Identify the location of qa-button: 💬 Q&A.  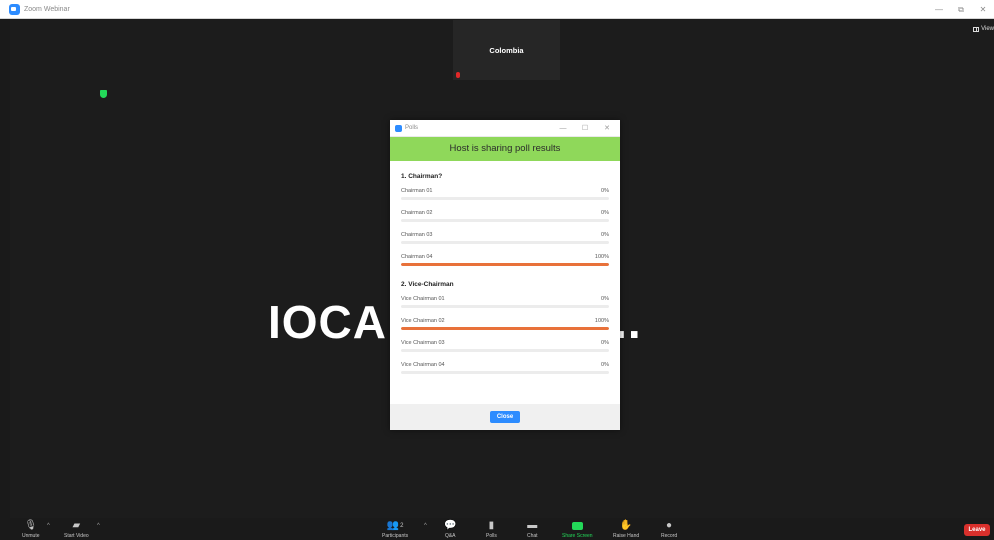
(450, 530).